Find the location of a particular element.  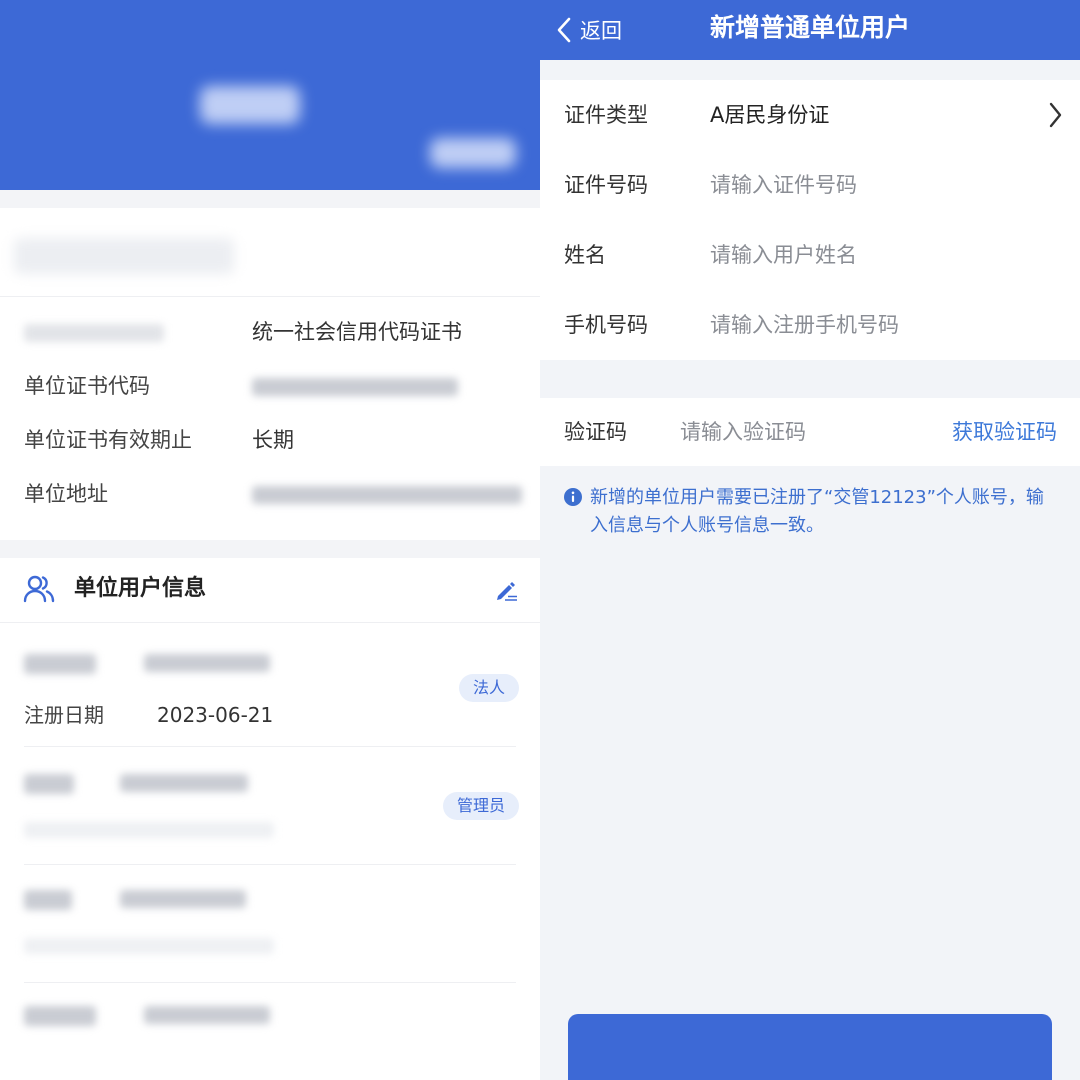

address-label: 单位地址 is located at coordinates (66, 494).